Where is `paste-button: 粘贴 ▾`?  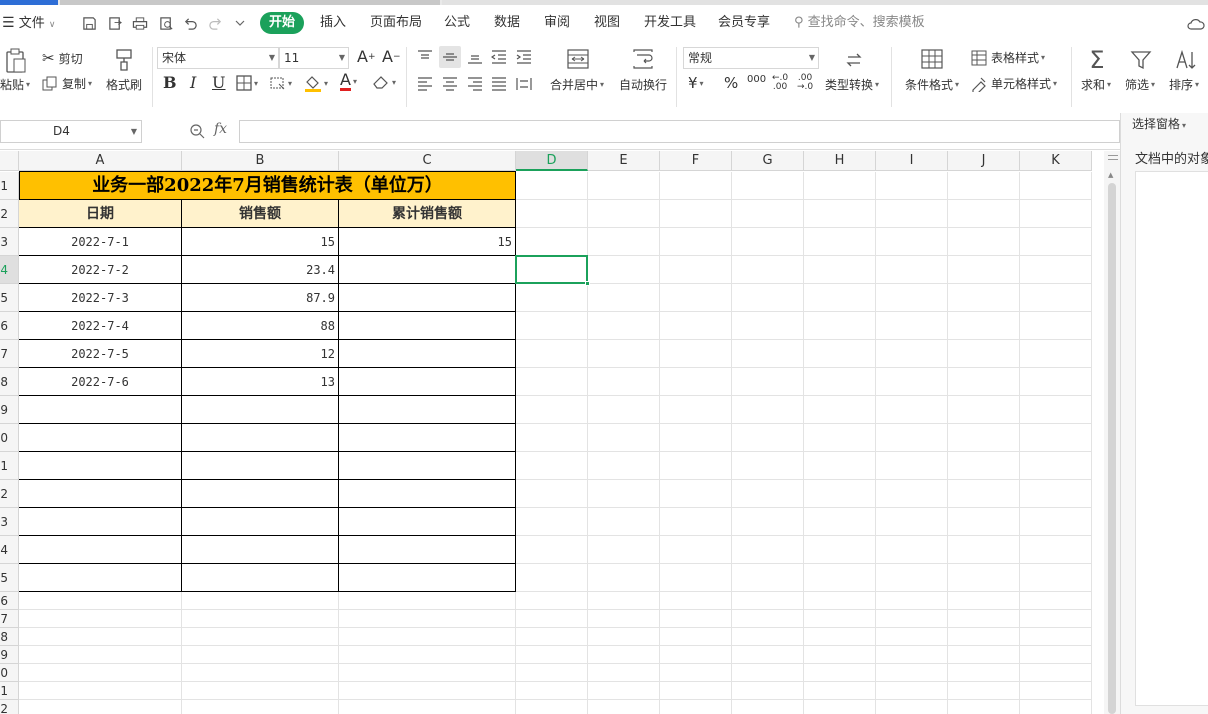 paste-button: 粘贴 ▾ is located at coordinates (15, 84).